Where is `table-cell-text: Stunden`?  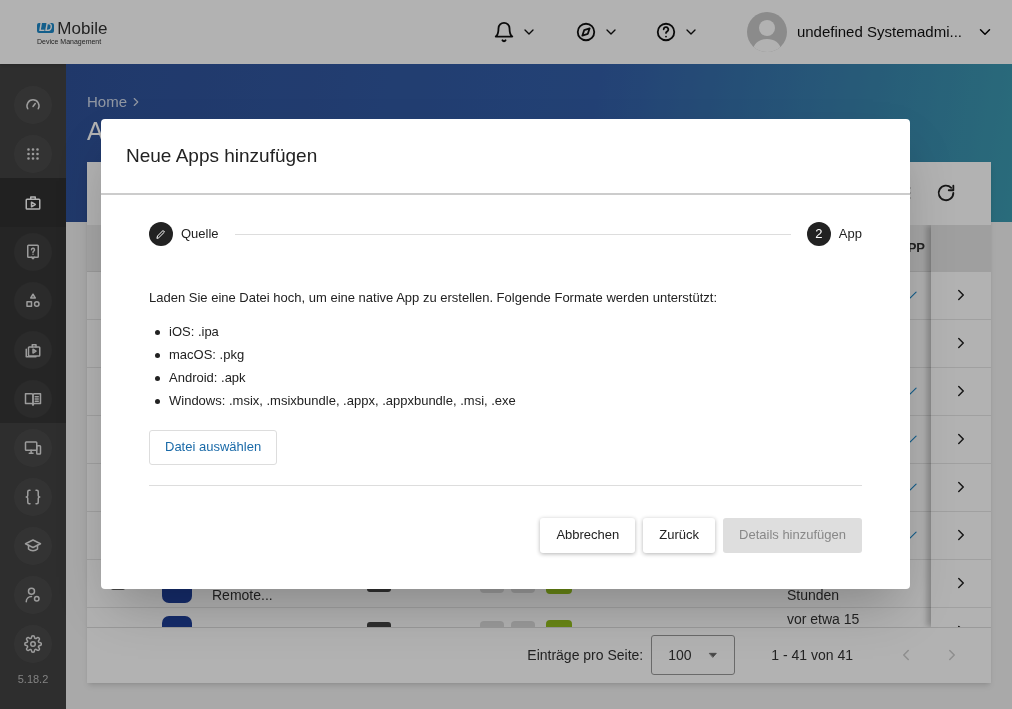 table-cell-text: Stunden is located at coordinates (813, 595).